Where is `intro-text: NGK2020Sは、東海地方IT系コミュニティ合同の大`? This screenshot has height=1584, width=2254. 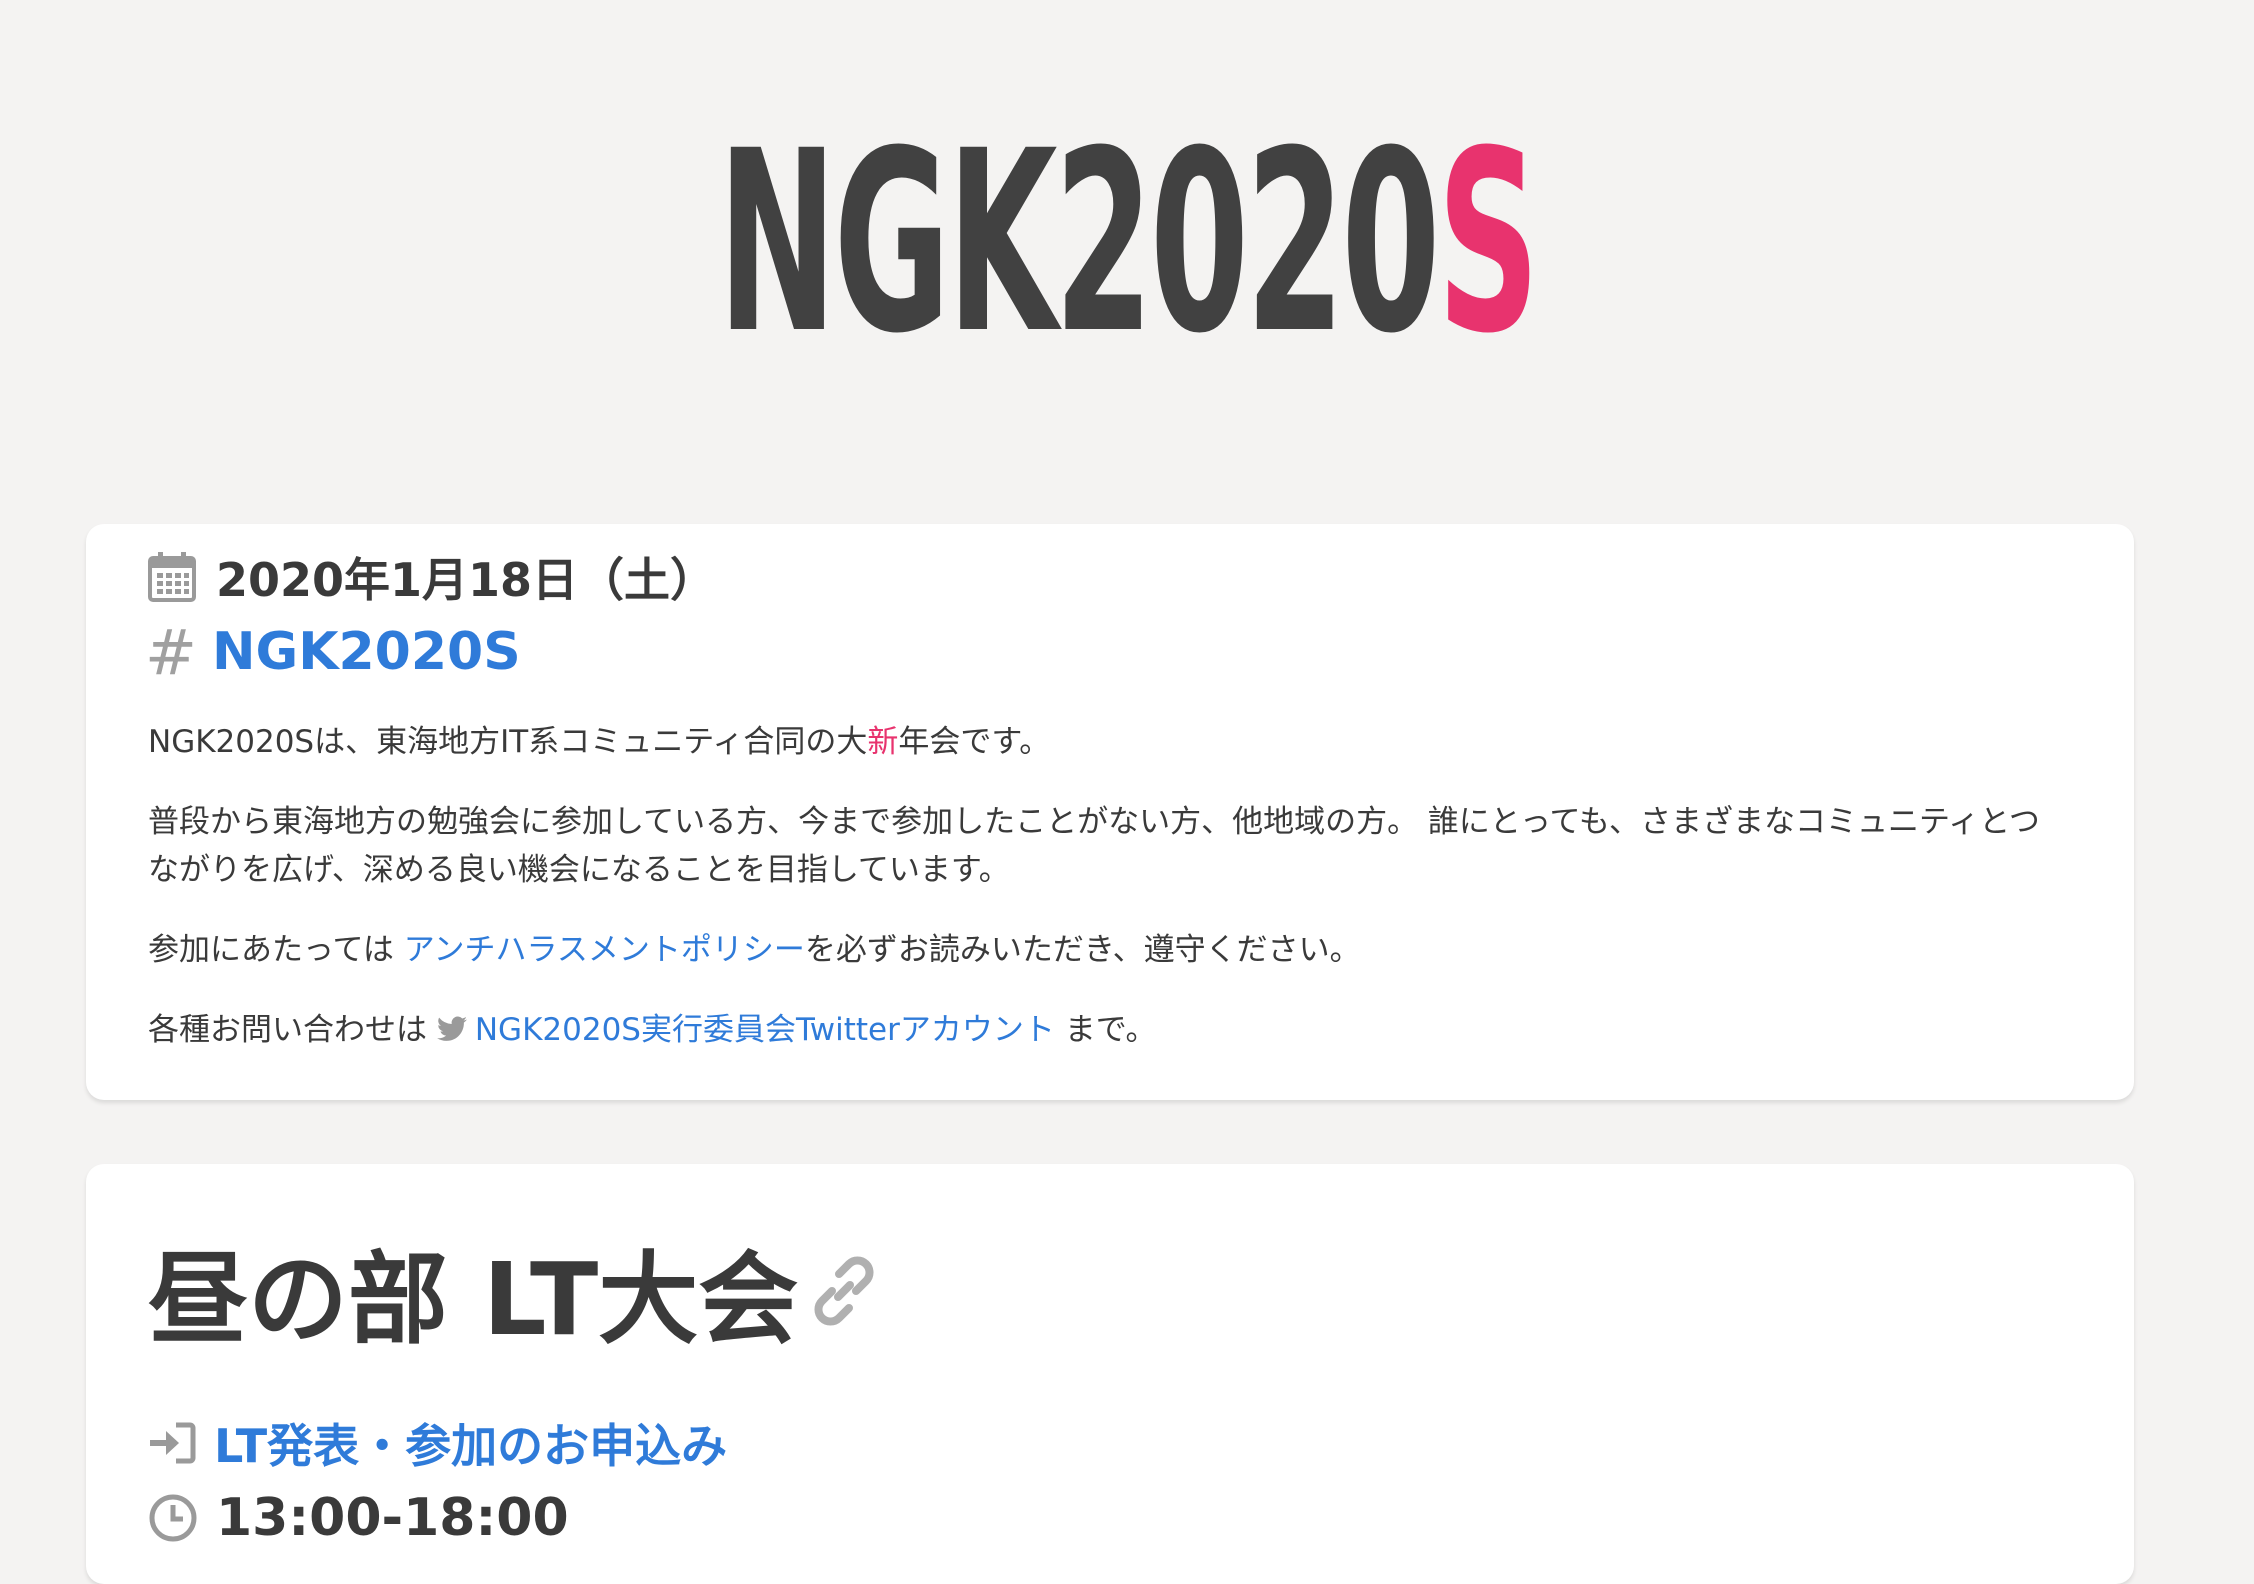
intro-text: NGK2020Sは、東海地方IT系コミュニティ合同の大 is located at coordinates (508, 742).